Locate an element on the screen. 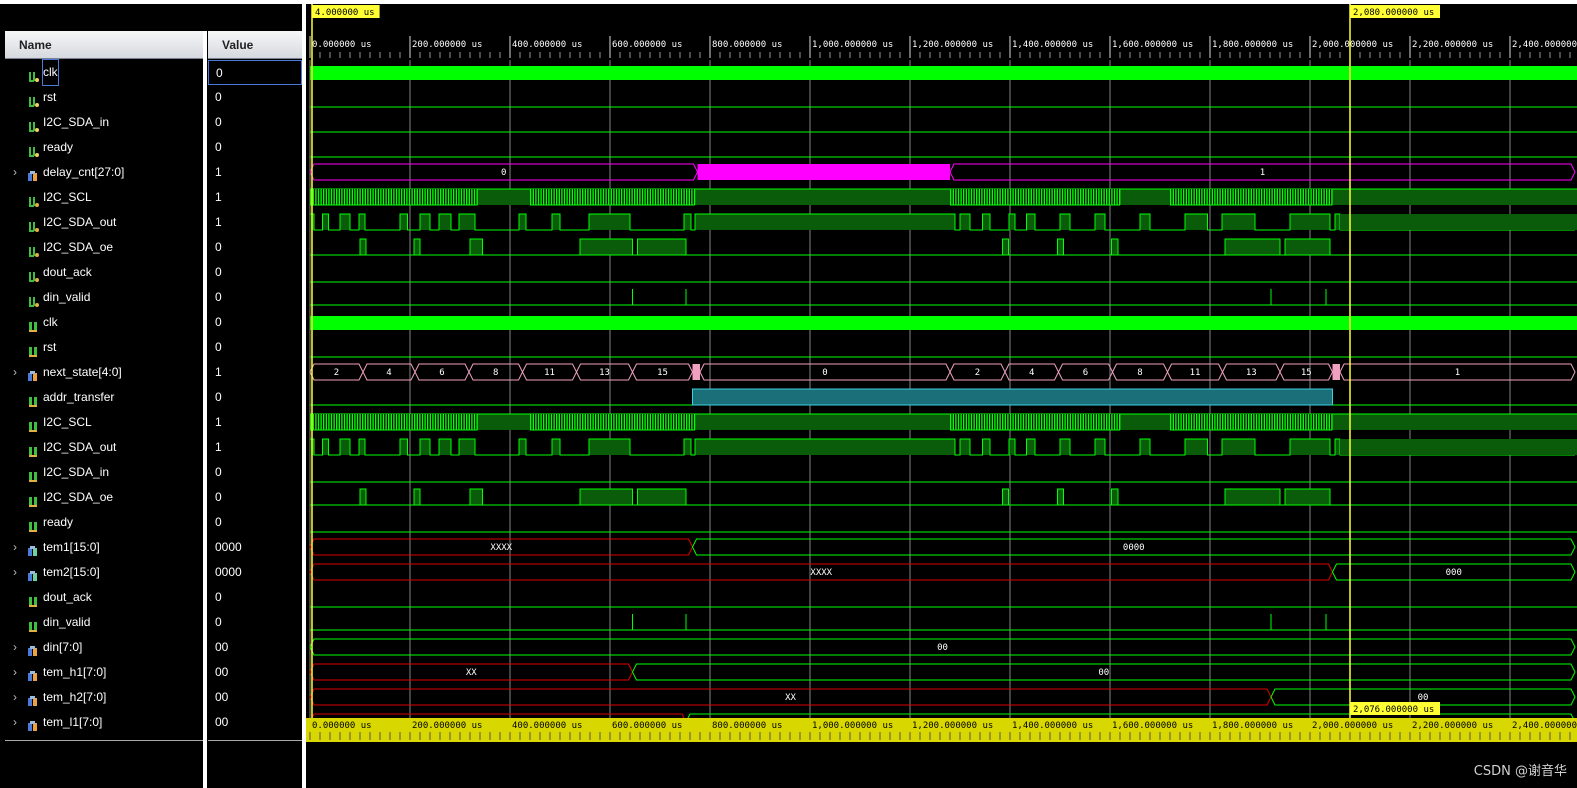 This screenshot has width=1577, height=788. signal-row-3: ready is located at coordinates (104, 147).